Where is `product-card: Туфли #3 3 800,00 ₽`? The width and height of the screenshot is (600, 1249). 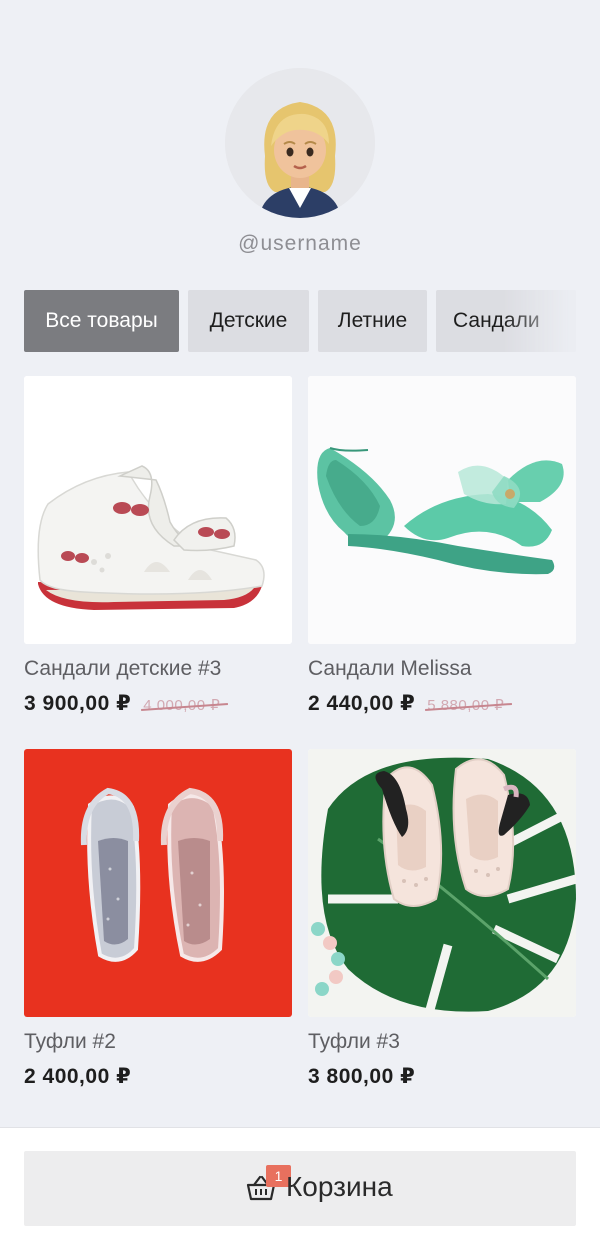
product-card: Туфли #3 3 800,00 ₽ is located at coordinates (442, 919).